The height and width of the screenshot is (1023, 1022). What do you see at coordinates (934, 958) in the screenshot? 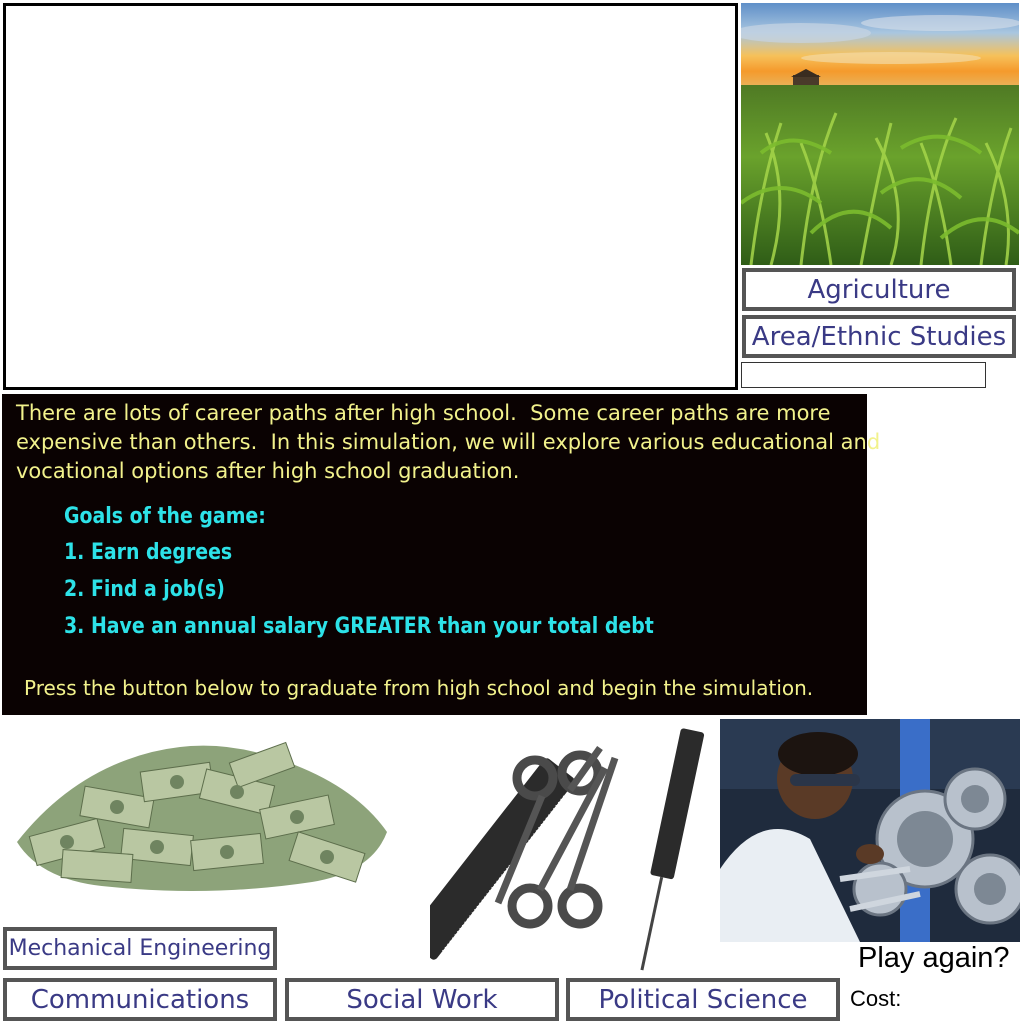
I see `play-again-button: Play again?` at bounding box center [934, 958].